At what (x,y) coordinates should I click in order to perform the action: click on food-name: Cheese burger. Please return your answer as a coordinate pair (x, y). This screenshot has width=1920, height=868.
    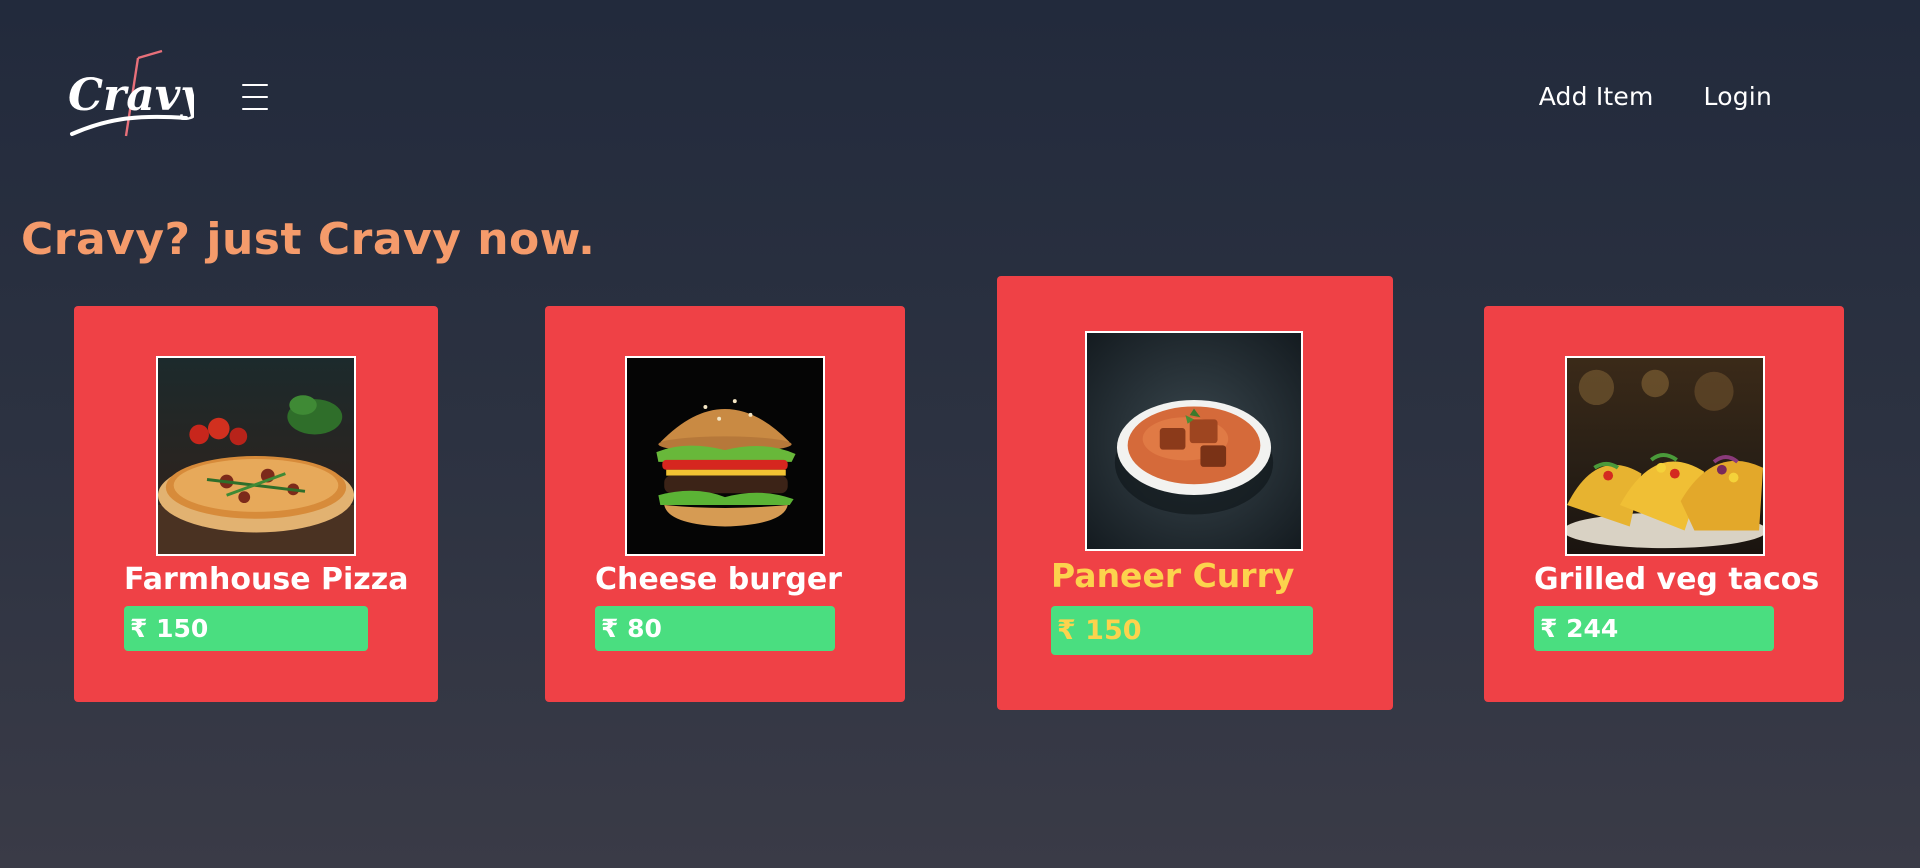
    Looking at the image, I should click on (718, 579).